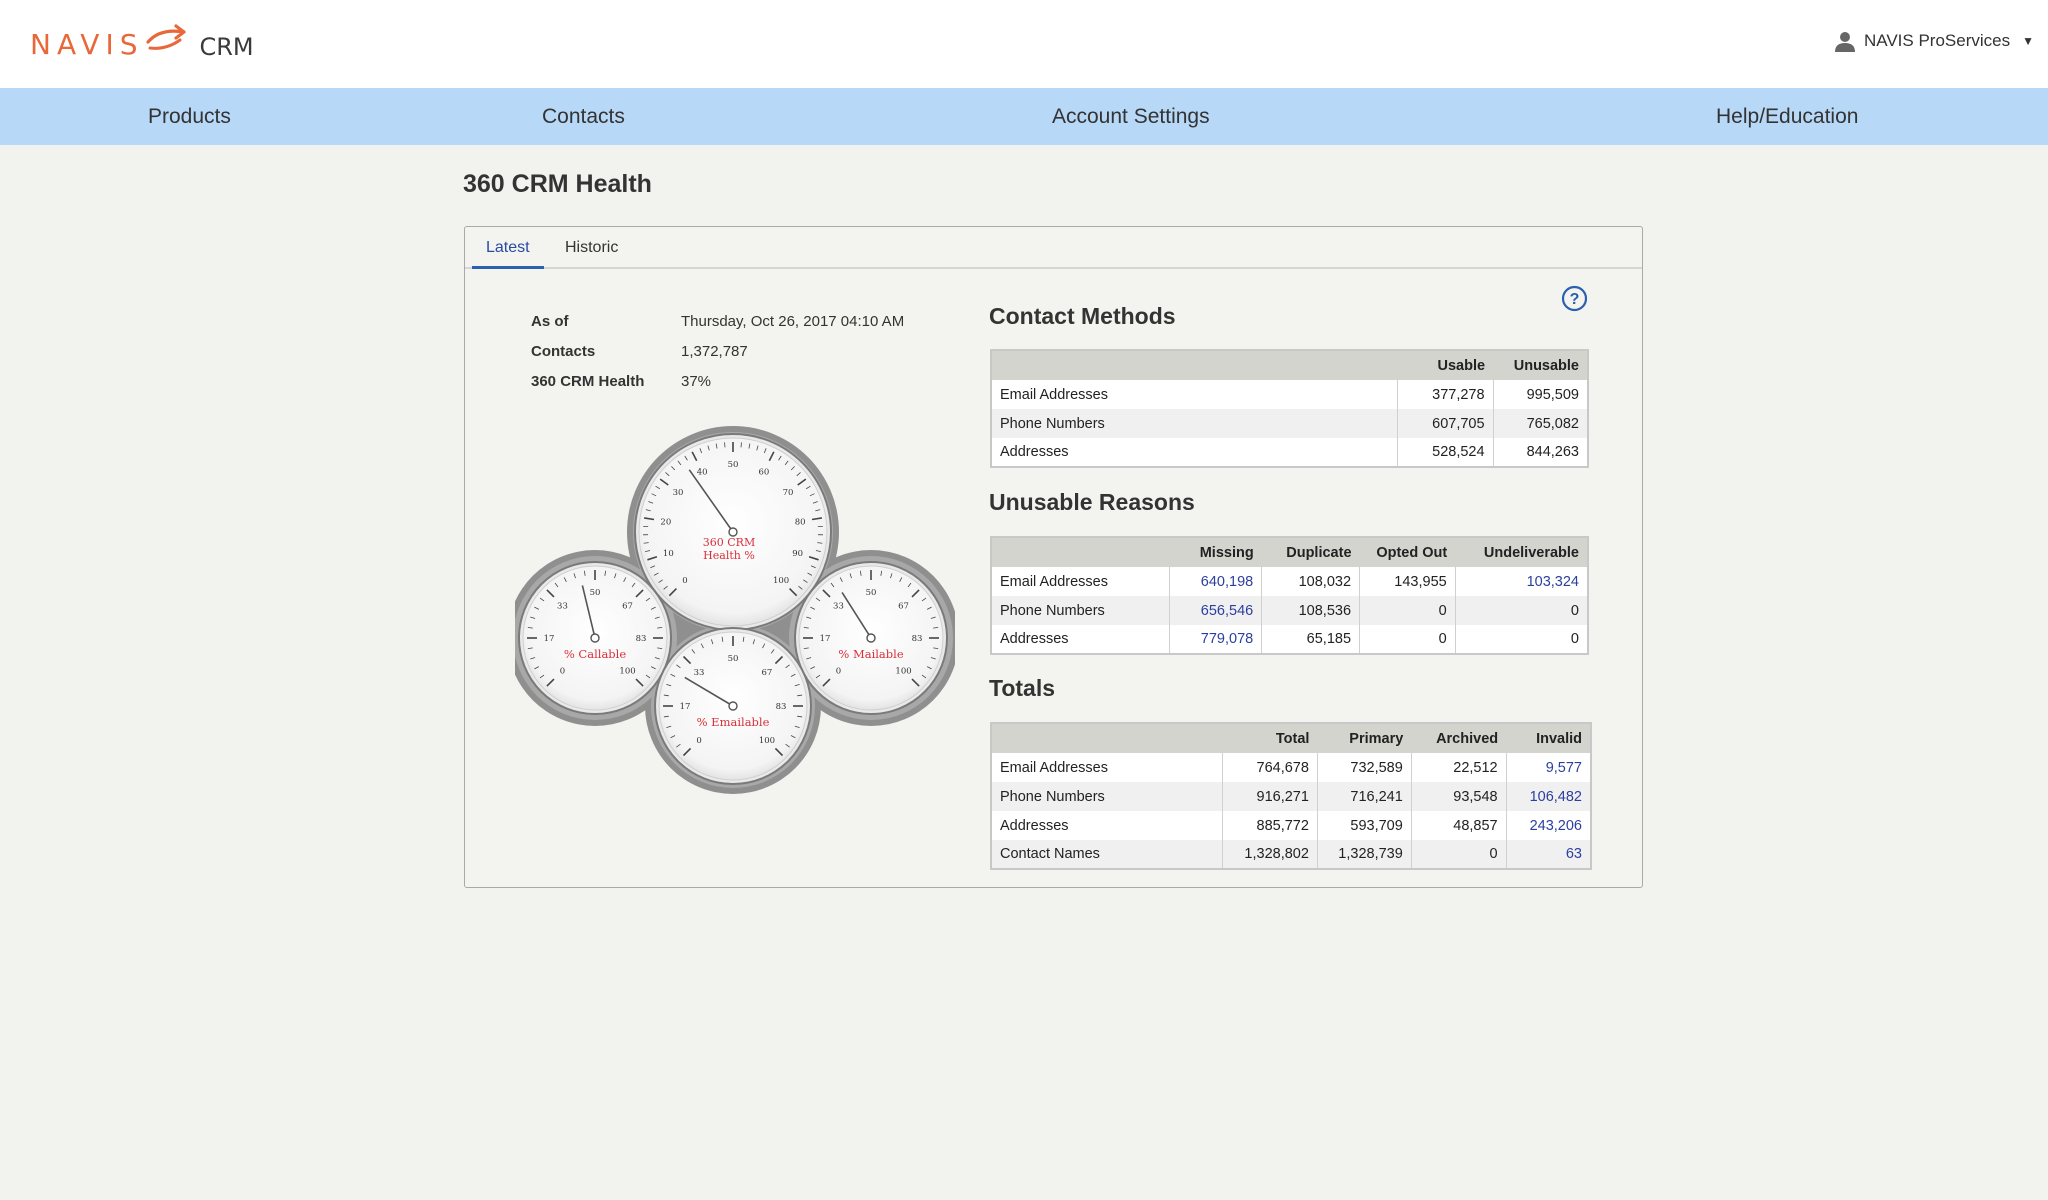 This screenshot has height=1200, width=2048. What do you see at coordinates (1445, 423) in the screenshot?
I see `table-cell: 607,705` at bounding box center [1445, 423].